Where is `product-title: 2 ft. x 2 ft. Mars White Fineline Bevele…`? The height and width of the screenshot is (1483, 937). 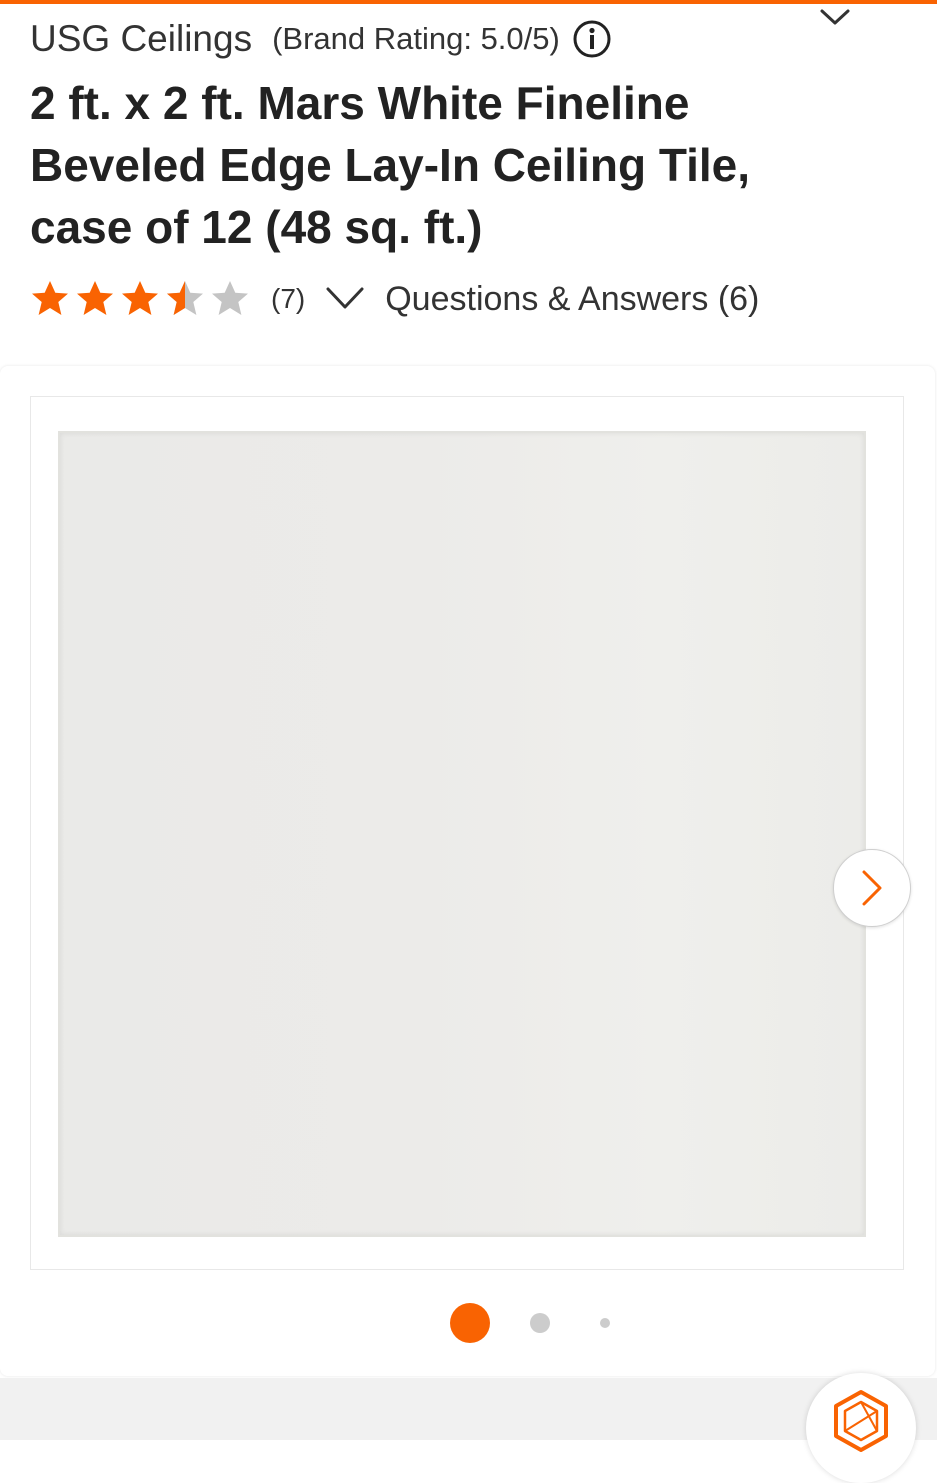 product-title: 2 ft. x 2 ft. Mars White Fineline Bevele… is located at coordinates (390, 165).